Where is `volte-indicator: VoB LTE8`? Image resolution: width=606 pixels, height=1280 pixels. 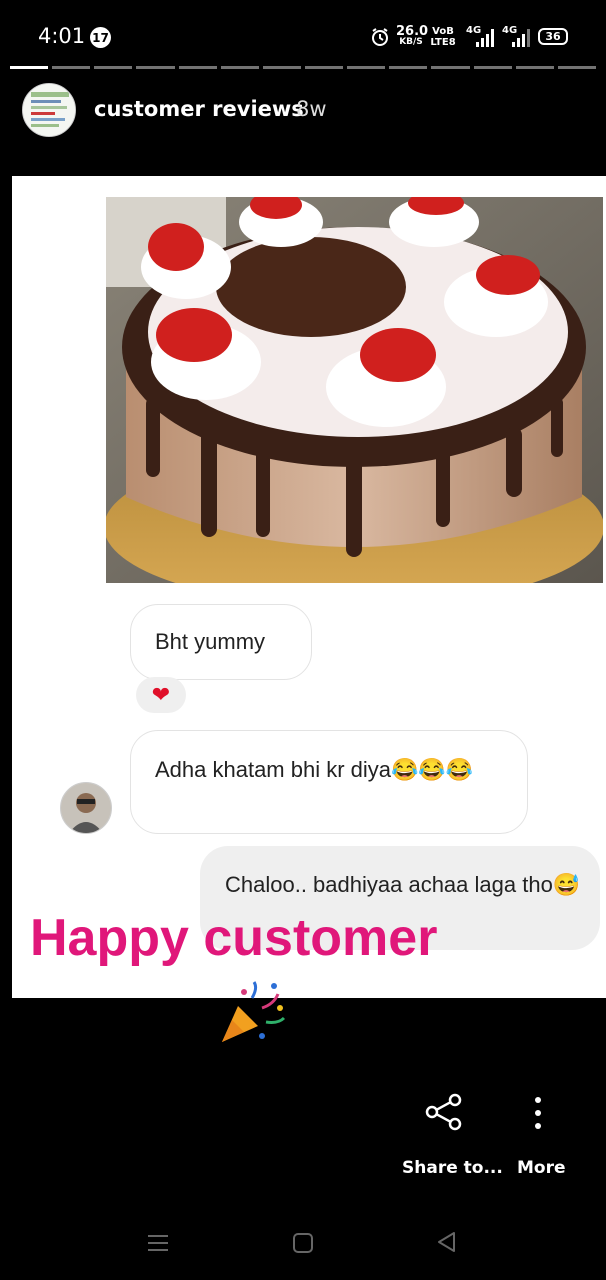
volte-indicator: VoB LTE8 is located at coordinates (443, 37).